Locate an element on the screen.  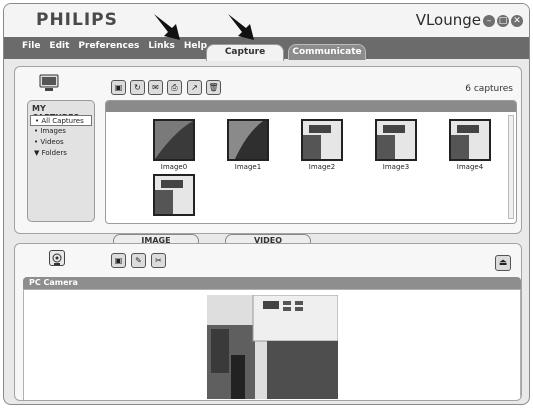
rotate-icon: ↻ is located at coordinates (137, 87).